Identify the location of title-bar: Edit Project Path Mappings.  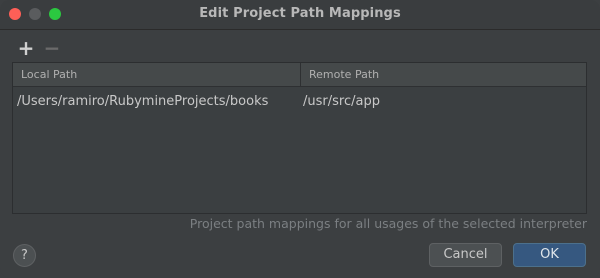
(300, 15).